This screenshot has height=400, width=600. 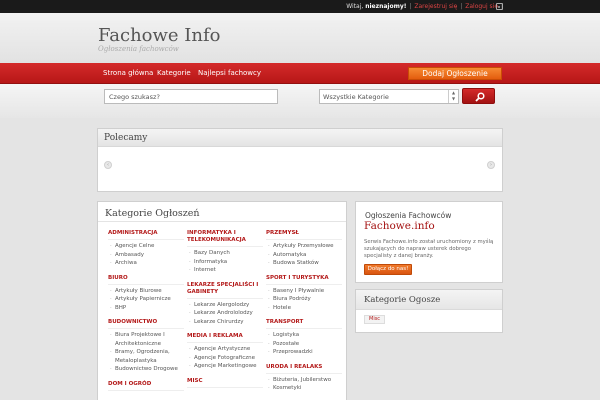 What do you see at coordinates (386, 6) in the screenshot?
I see `username-text: nieznajomy!` at bounding box center [386, 6].